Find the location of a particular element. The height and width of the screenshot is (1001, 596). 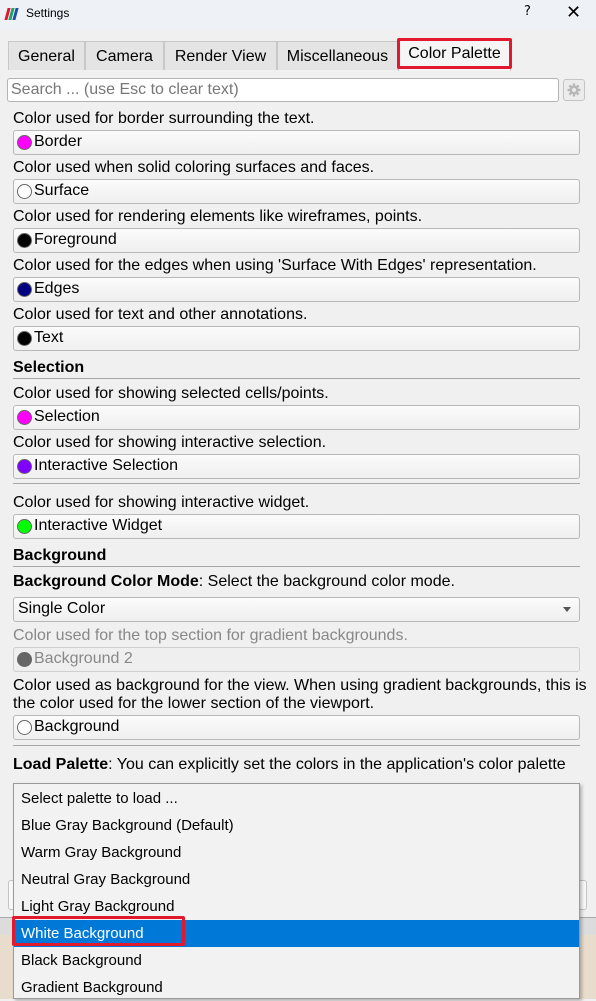

surface-color-button: Surface is located at coordinates (296, 191).